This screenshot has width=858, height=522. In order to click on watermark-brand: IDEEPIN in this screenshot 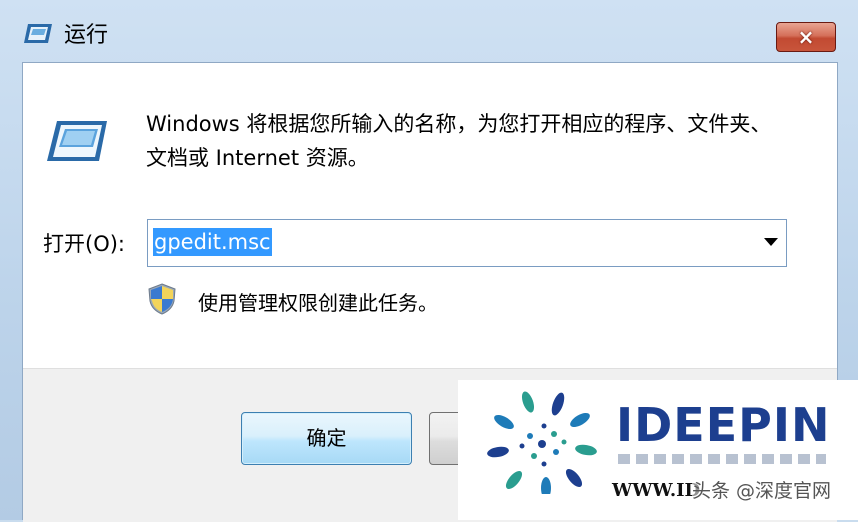, I will do `click(723, 425)`.